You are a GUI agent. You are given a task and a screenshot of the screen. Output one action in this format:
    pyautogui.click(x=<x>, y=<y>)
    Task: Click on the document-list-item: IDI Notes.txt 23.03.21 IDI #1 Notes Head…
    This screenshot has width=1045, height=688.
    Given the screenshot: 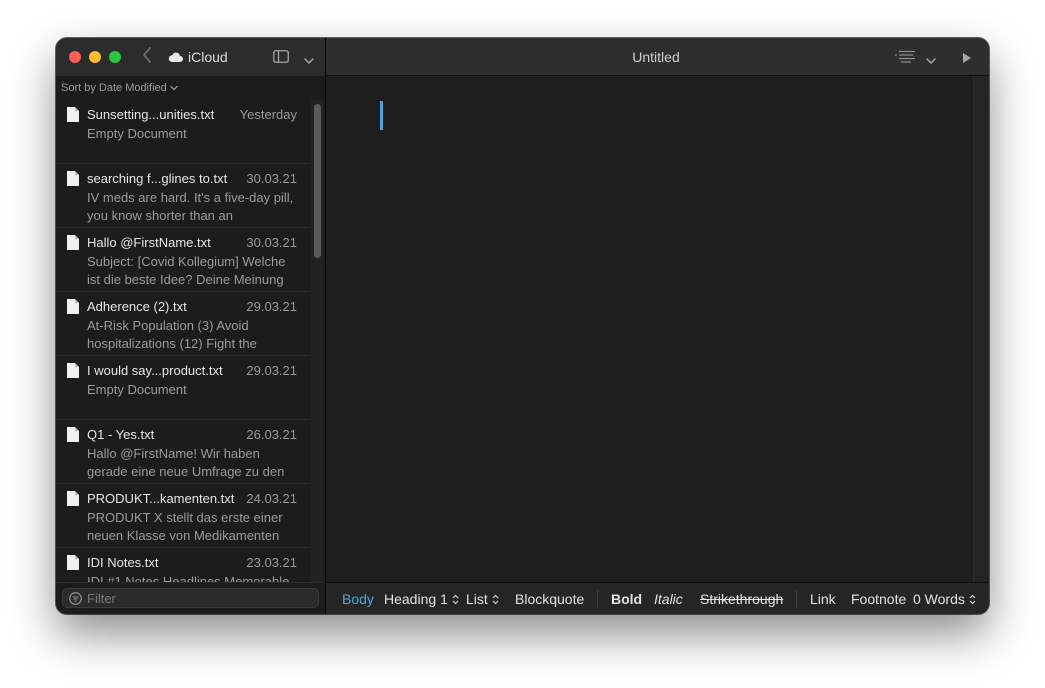 What is the action you would take?
    pyautogui.click(x=183, y=565)
    